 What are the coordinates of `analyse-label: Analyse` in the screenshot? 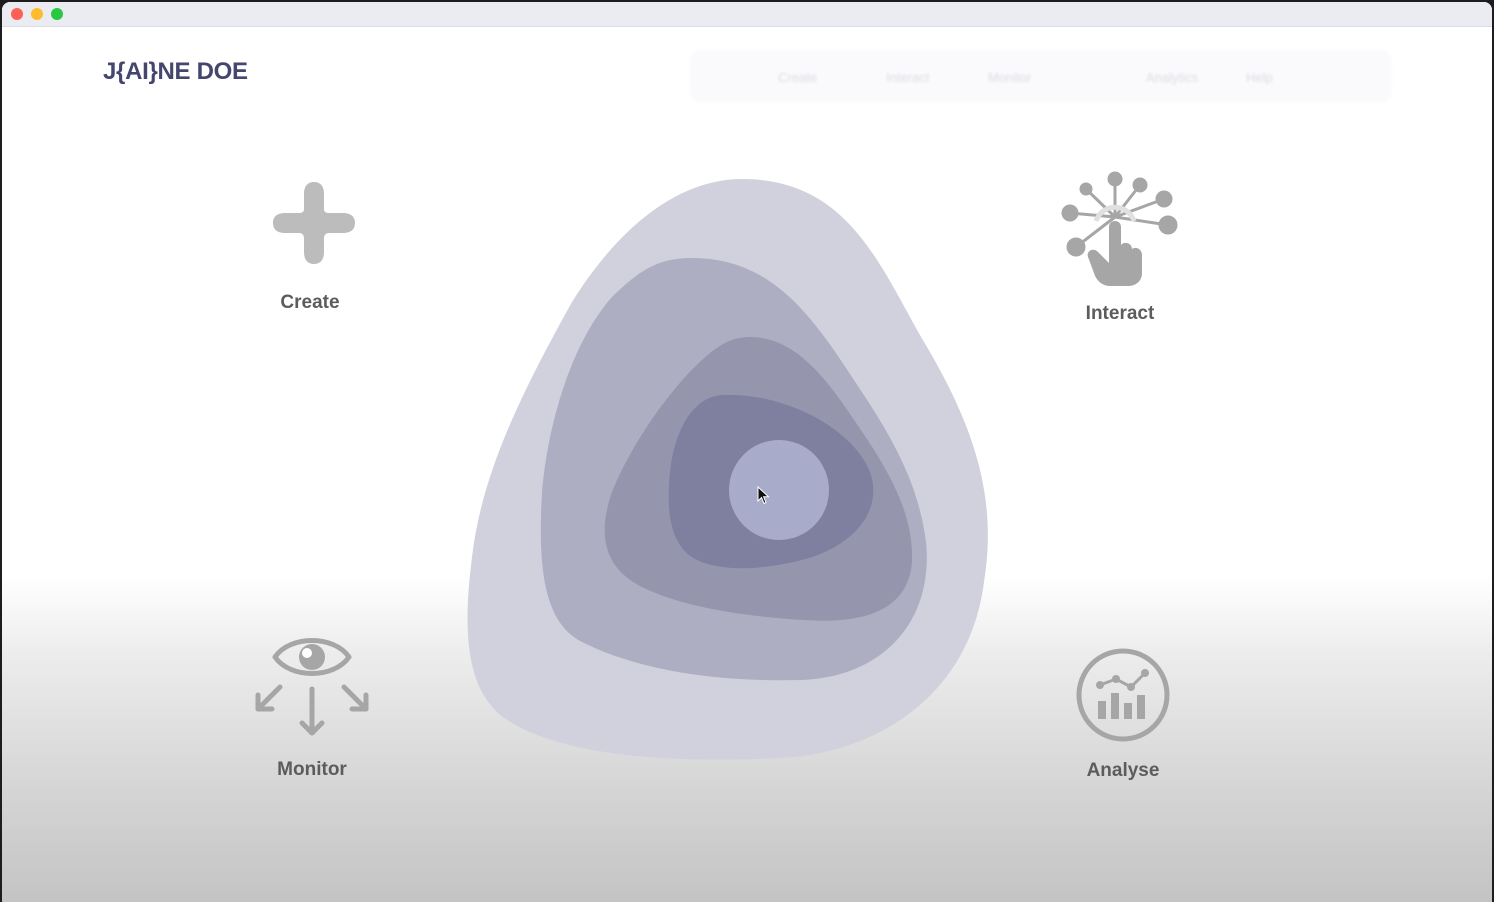 It's located at (1123, 770).